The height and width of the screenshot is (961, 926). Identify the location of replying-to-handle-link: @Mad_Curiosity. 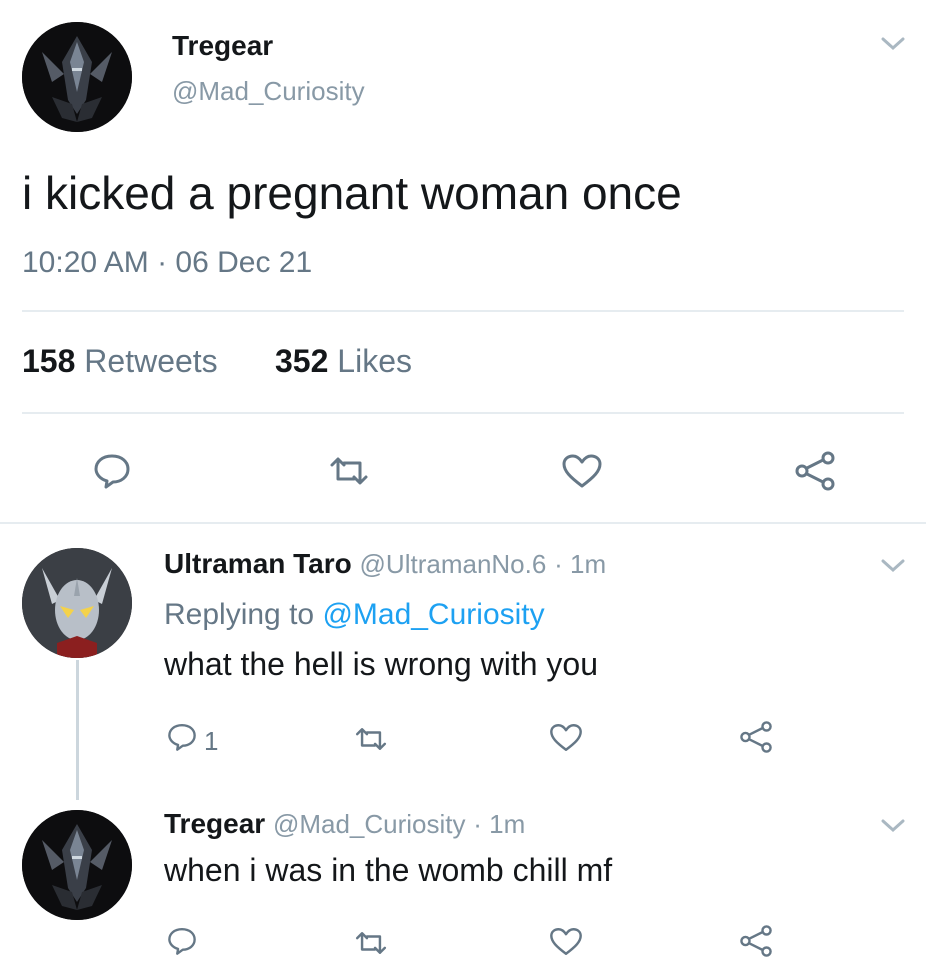
(433, 614).